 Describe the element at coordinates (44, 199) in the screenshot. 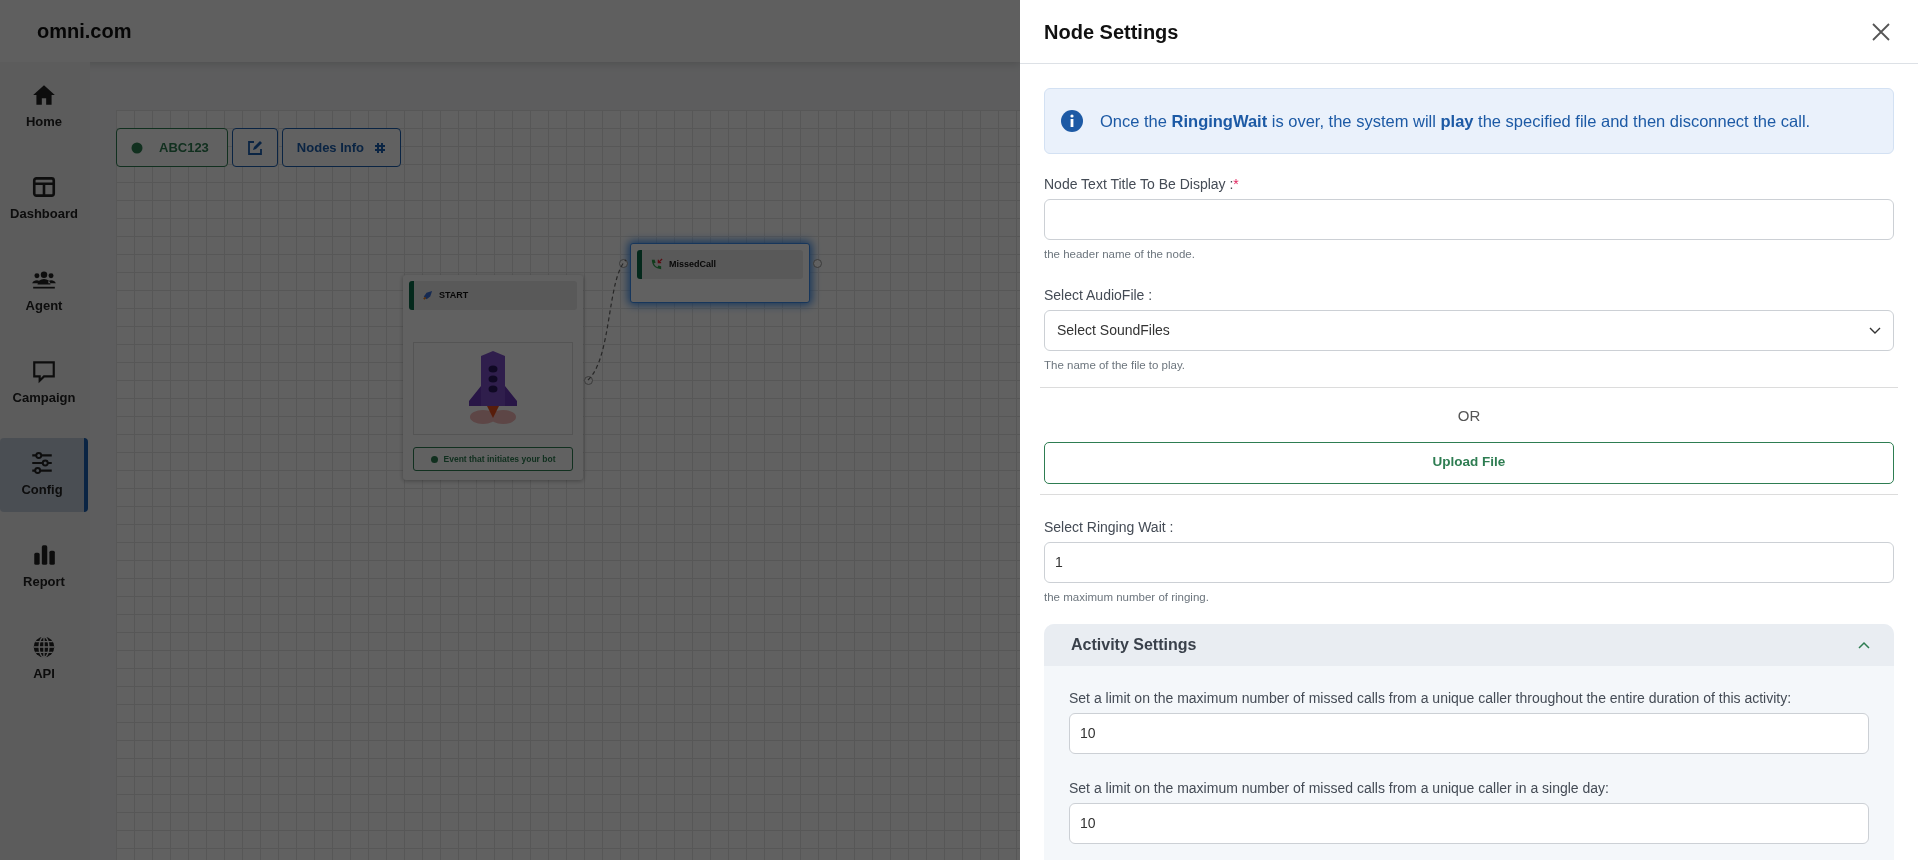

I see `sidebar-item: Dashboard` at that location.